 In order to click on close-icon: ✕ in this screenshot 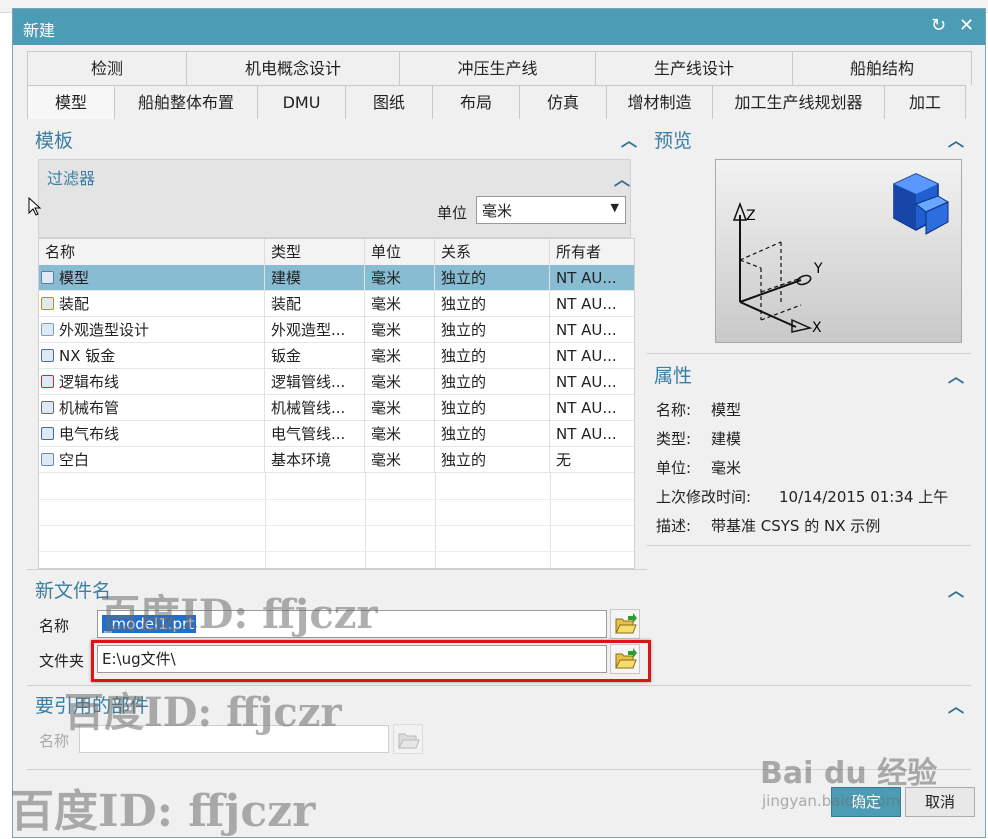, I will do `click(966, 25)`.